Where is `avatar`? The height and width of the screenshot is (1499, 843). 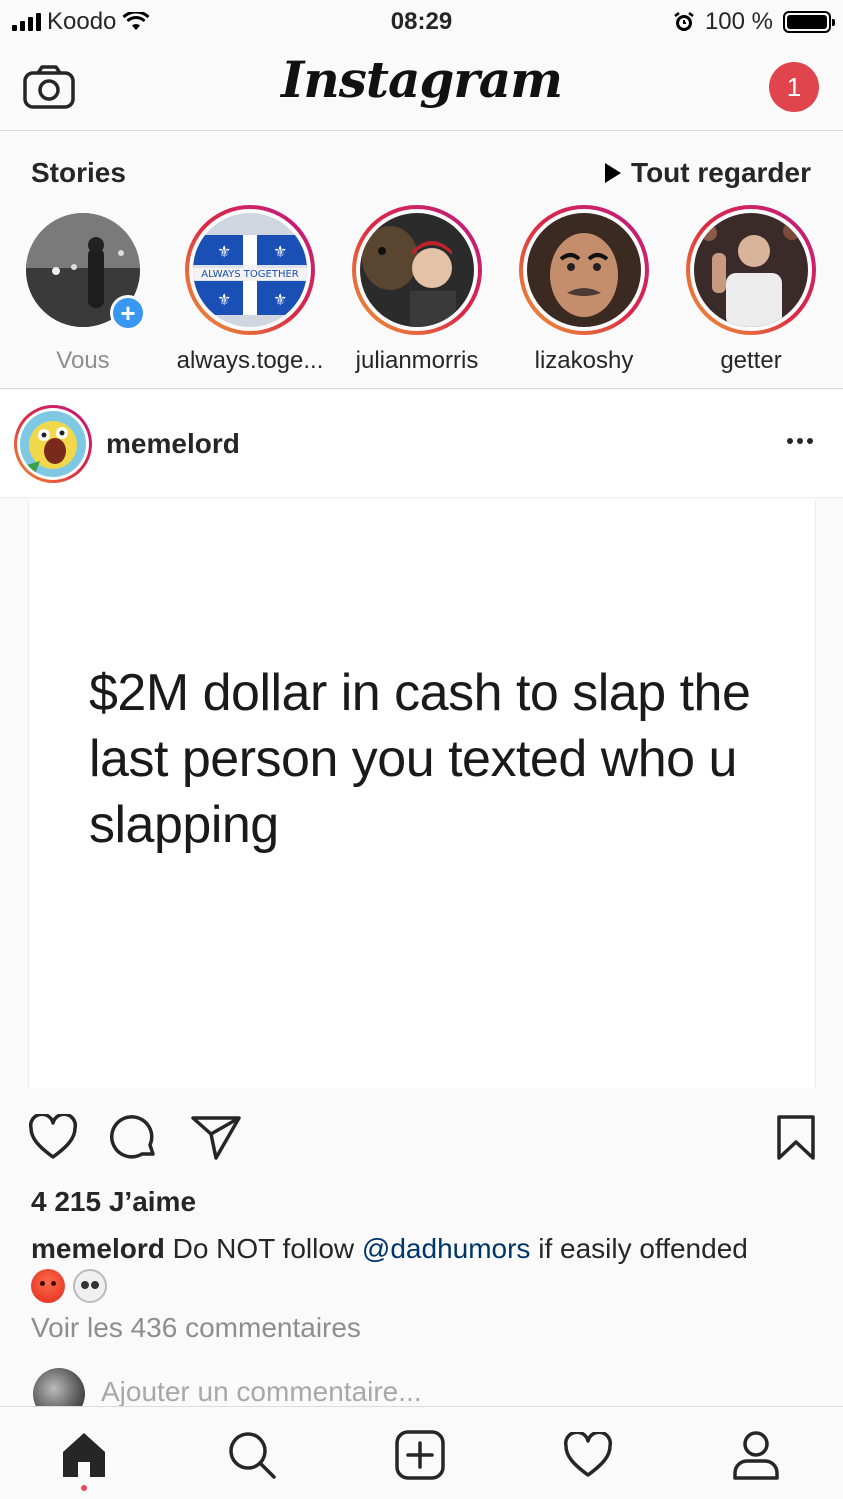
avatar is located at coordinates (59, 1387).